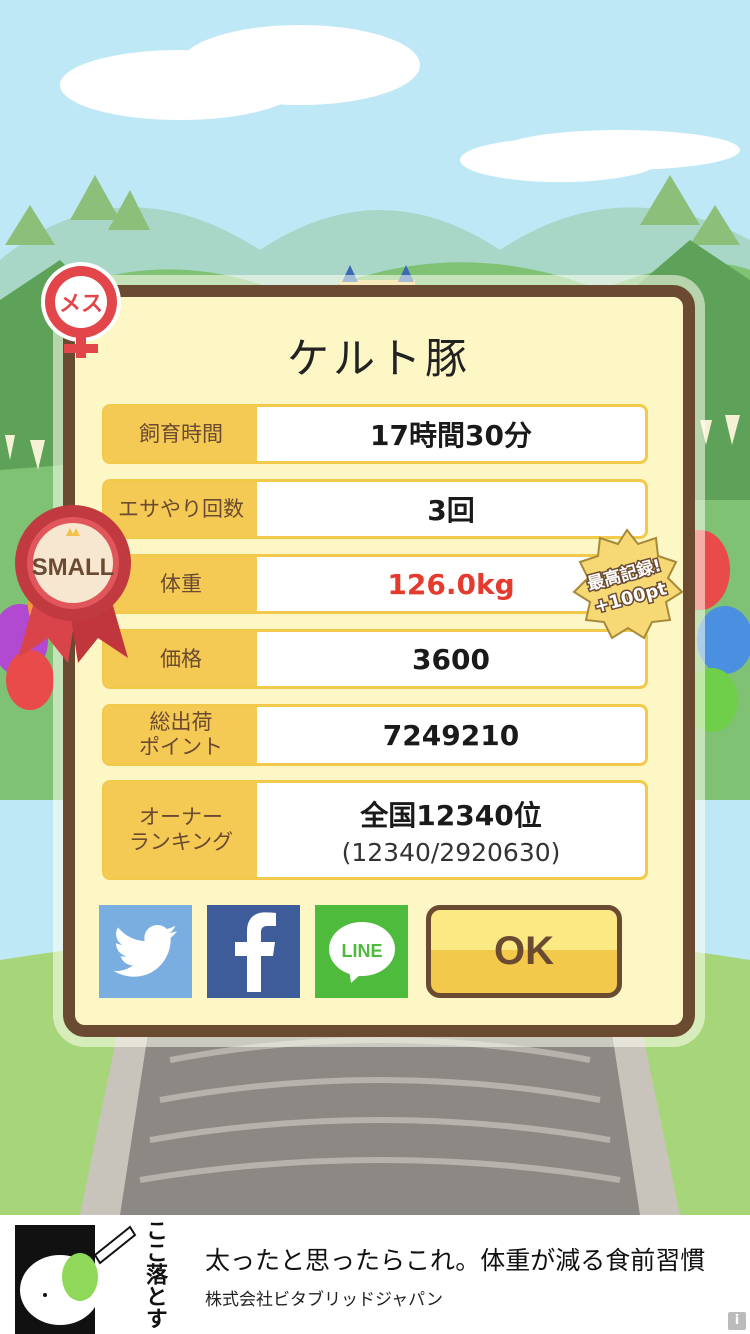  Describe the element at coordinates (737, 1321) in the screenshot. I see `info-icon: i` at that location.